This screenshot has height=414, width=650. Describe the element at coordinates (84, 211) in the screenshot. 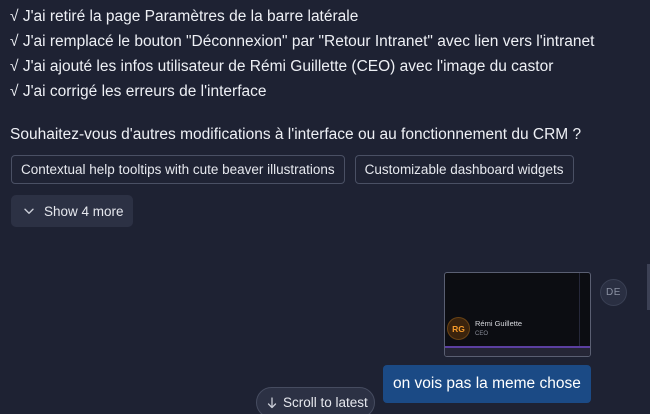

I see `show-more-label: Show 4 more` at that location.